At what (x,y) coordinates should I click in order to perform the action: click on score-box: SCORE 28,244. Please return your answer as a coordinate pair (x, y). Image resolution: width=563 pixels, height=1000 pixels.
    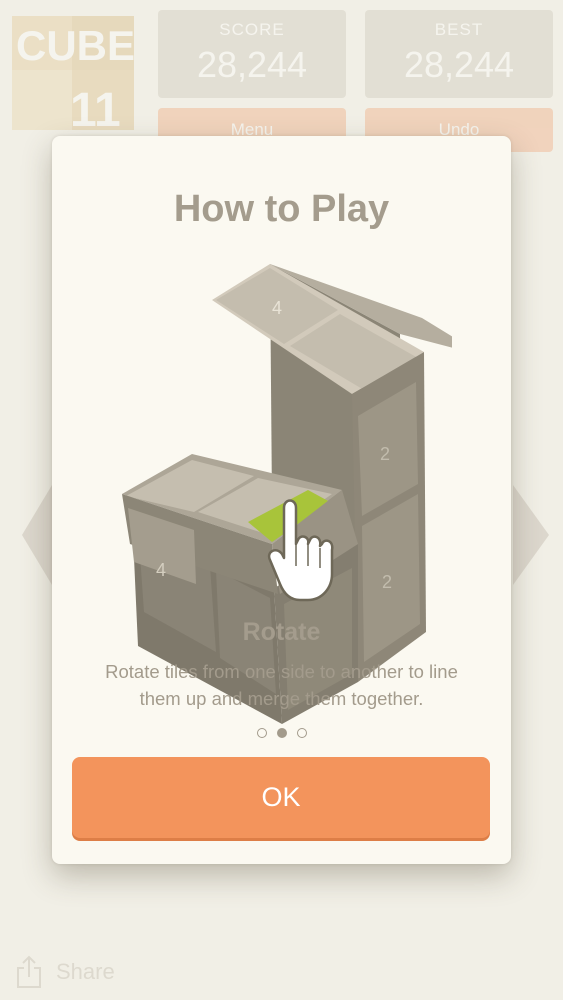
    Looking at the image, I should click on (252, 54).